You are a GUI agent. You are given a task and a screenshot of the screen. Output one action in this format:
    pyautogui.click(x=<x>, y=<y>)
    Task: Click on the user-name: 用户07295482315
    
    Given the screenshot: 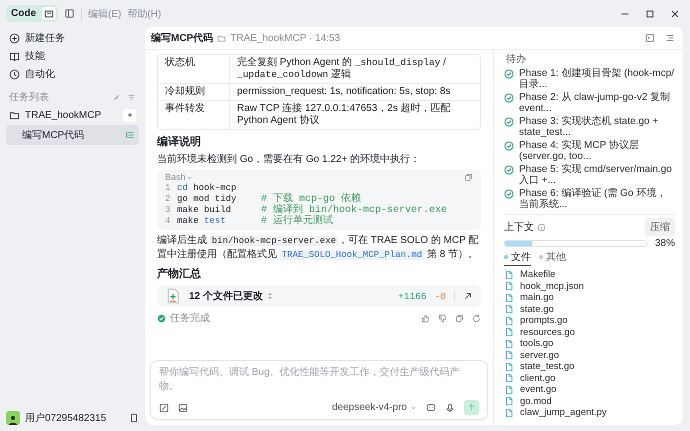 What is the action you would take?
    pyautogui.click(x=66, y=418)
    